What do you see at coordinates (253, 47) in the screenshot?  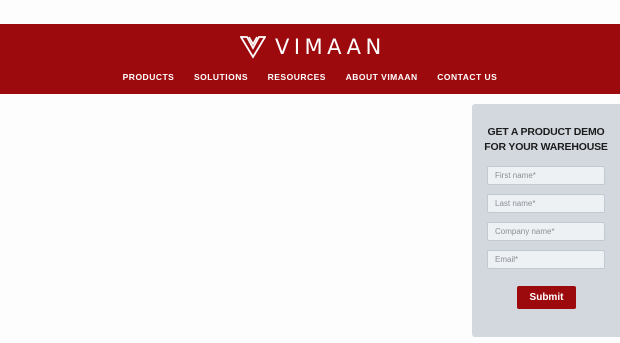 I see `vimaan-v-logo-icon` at bounding box center [253, 47].